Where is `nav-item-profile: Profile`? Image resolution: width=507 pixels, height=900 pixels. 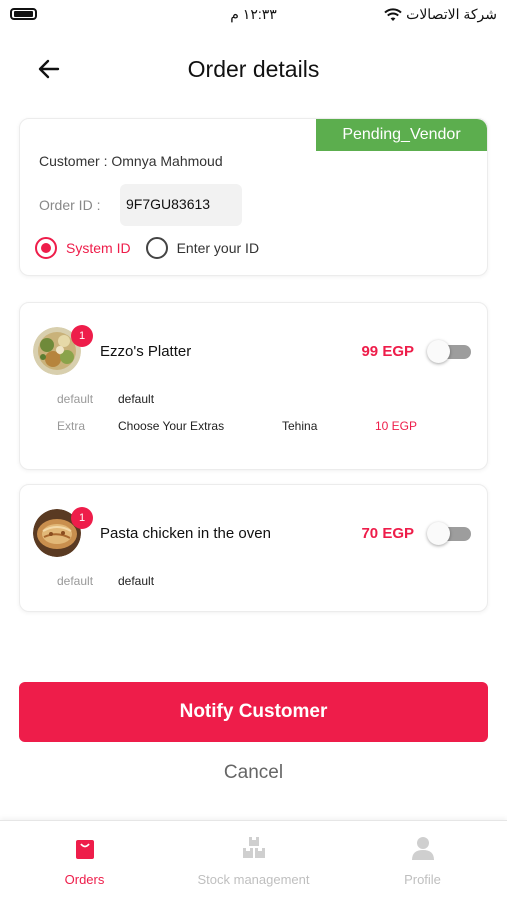
nav-item-profile: Profile is located at coordinates (422, 860).